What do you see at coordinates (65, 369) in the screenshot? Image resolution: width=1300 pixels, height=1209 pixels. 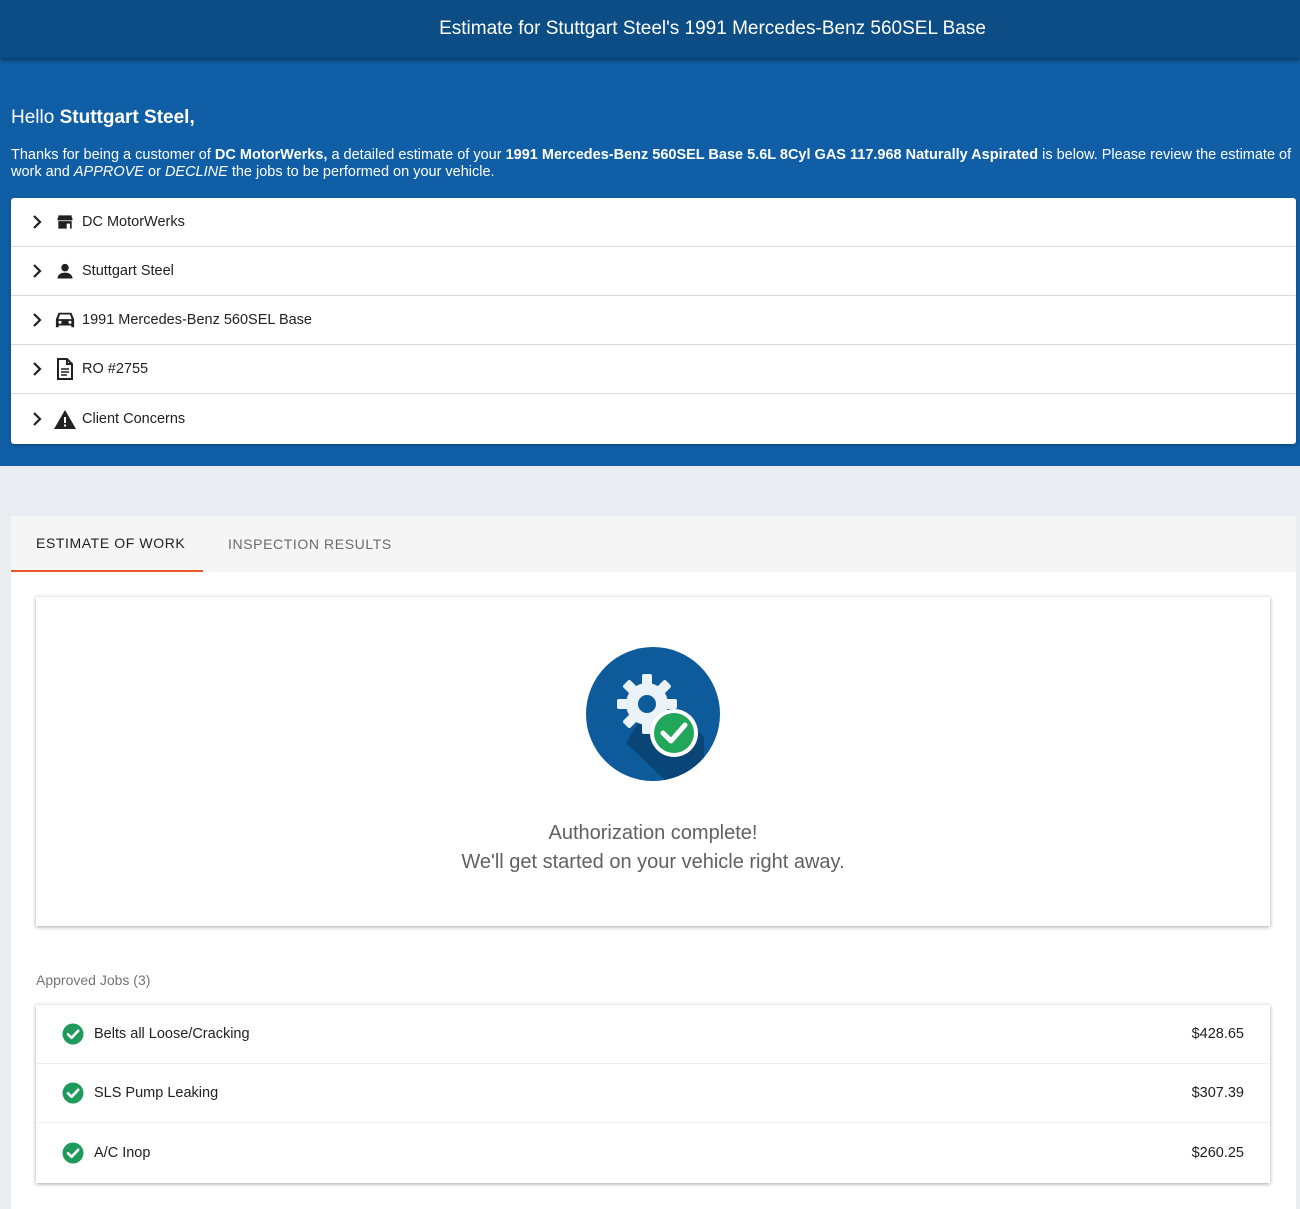 I see `document-icon` at bounding box center [65, 369].